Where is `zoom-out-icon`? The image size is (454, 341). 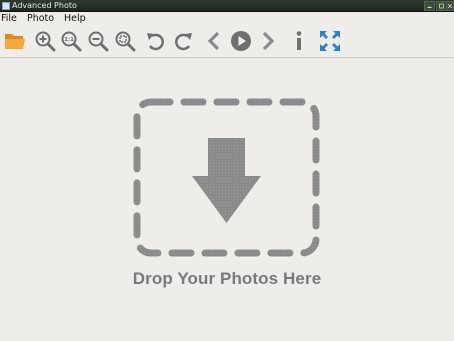 zoom-out-icon is located at coordinates (98, 41).